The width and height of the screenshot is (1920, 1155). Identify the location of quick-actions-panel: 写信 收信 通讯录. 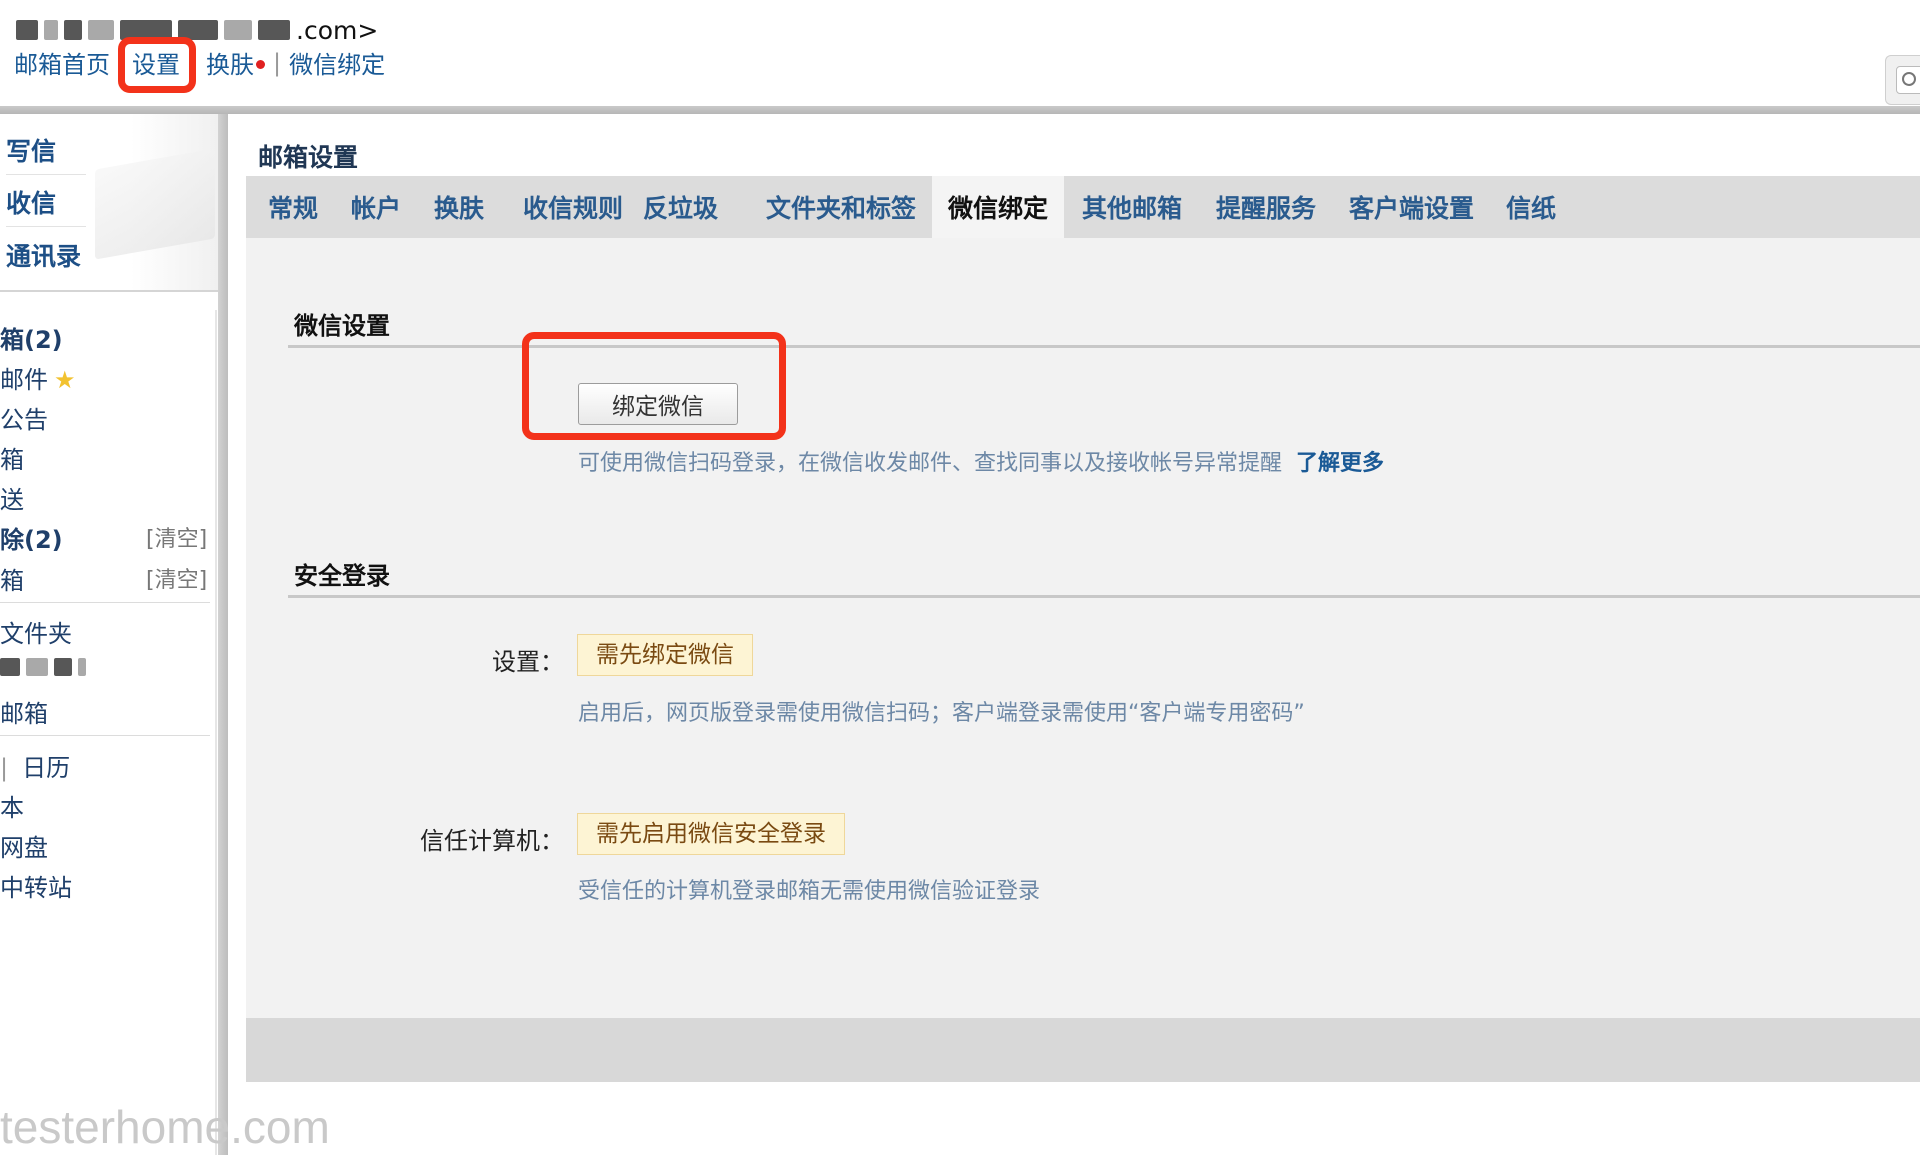
(109, 203).